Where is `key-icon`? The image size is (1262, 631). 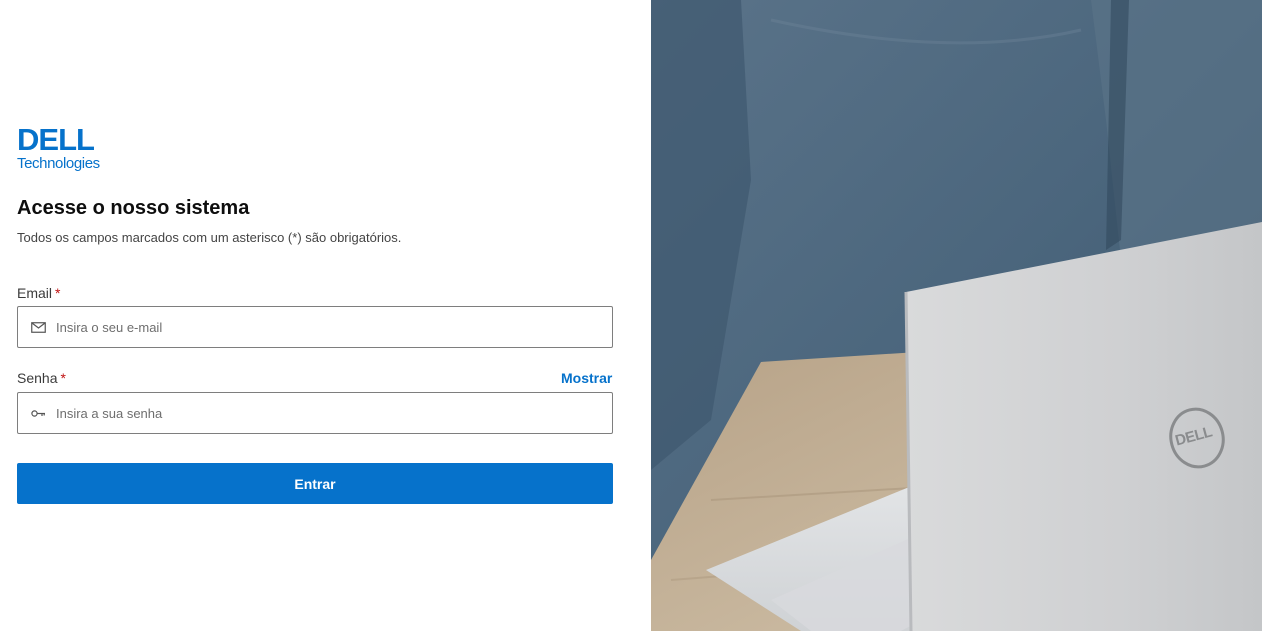
key-icon is located at coordinates (37, 413).